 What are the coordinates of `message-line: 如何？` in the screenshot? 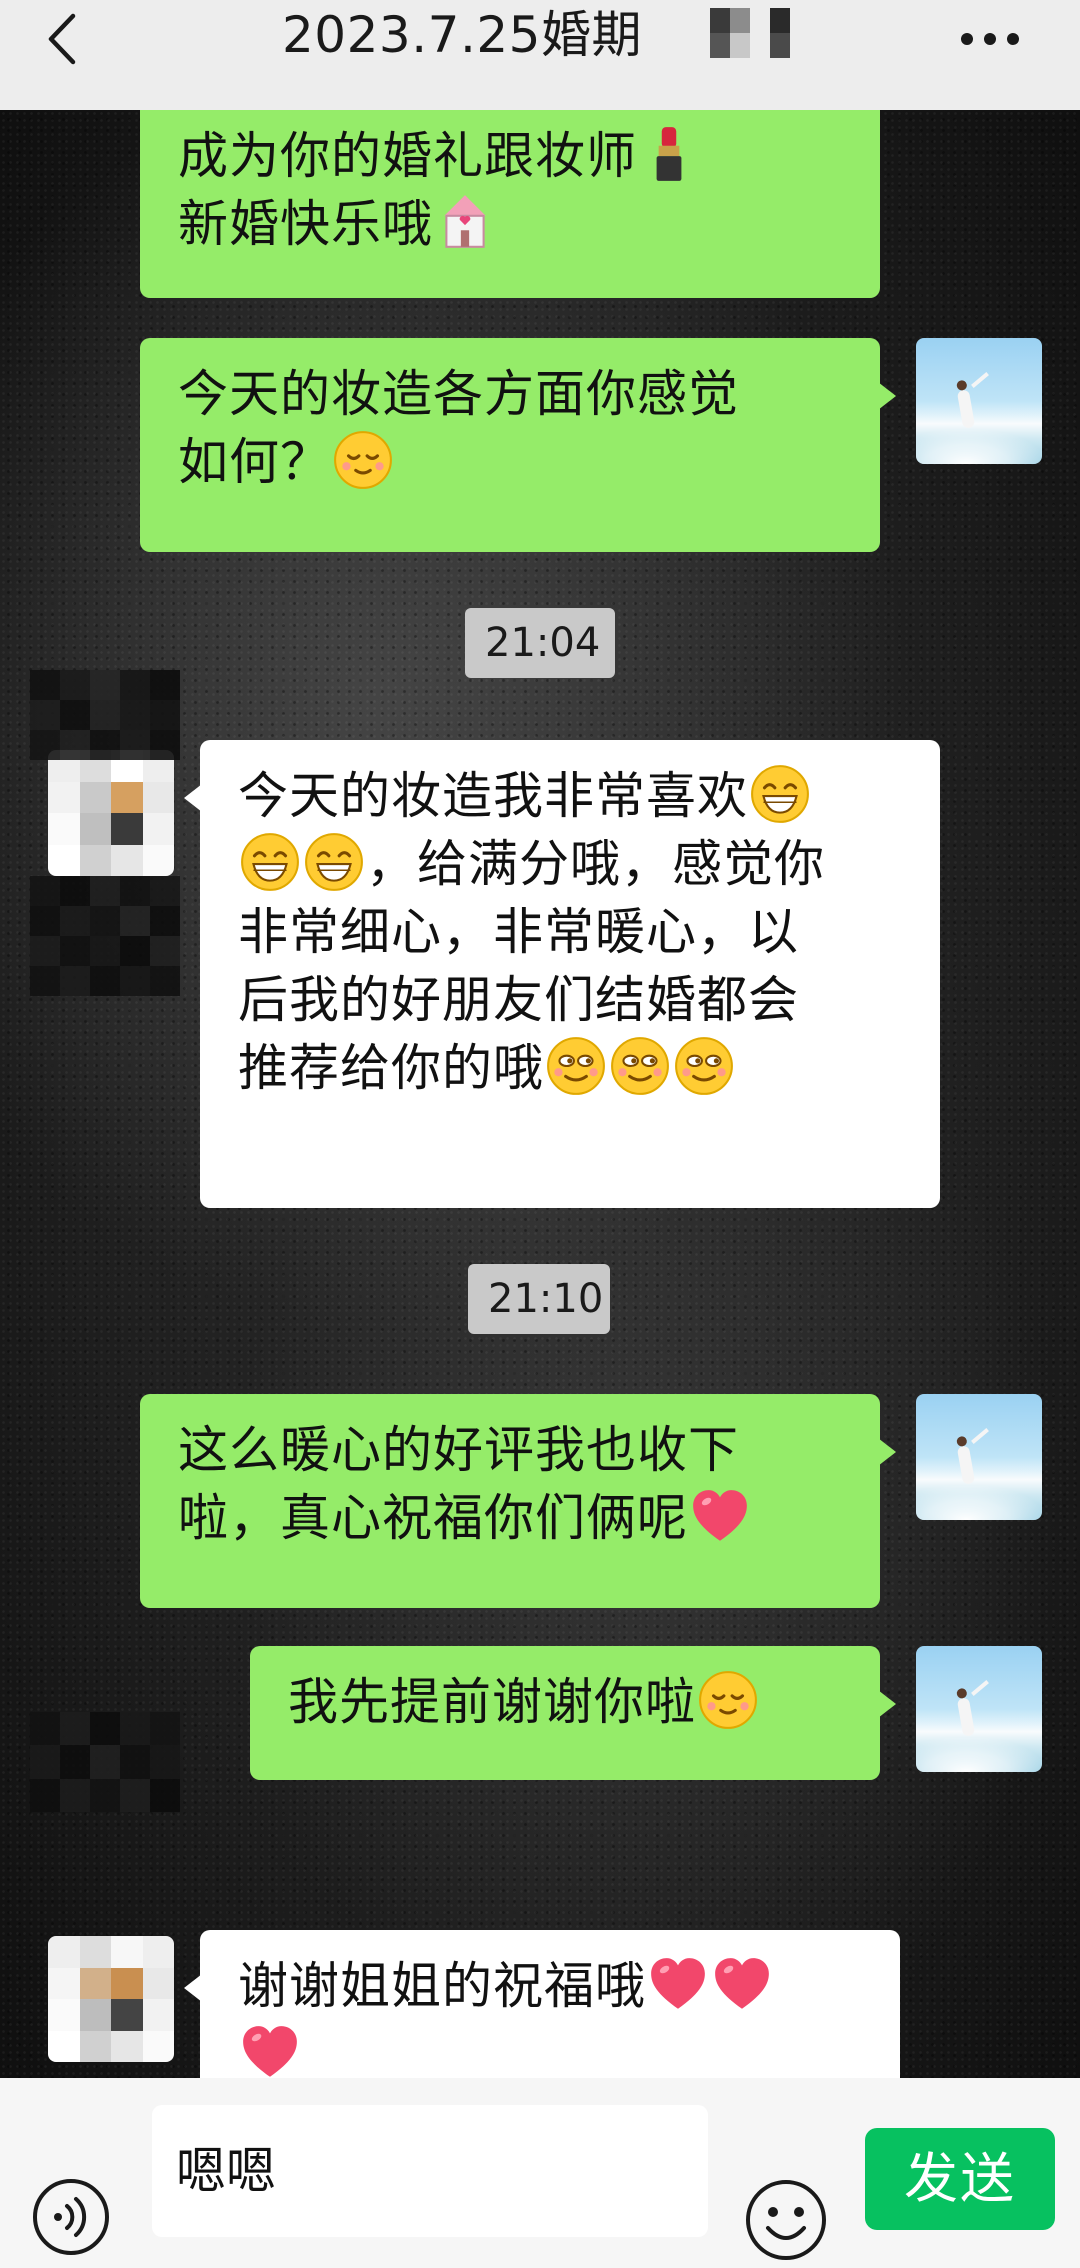 It's located at (510, 462).